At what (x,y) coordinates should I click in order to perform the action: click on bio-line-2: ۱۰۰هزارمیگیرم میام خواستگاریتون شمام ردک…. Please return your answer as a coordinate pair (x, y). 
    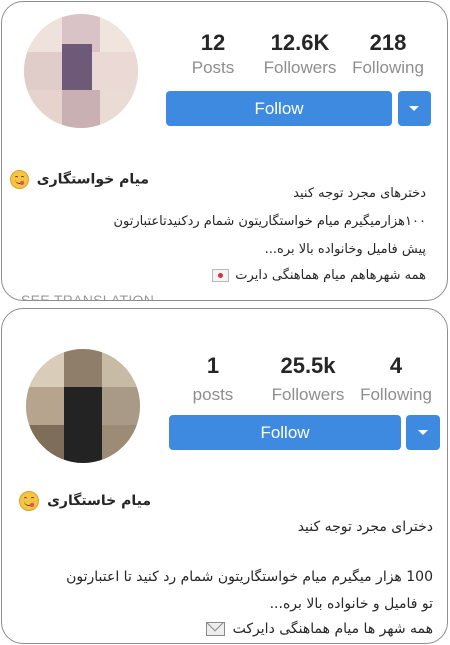
    Looking at the image, I should click on (269, 221).